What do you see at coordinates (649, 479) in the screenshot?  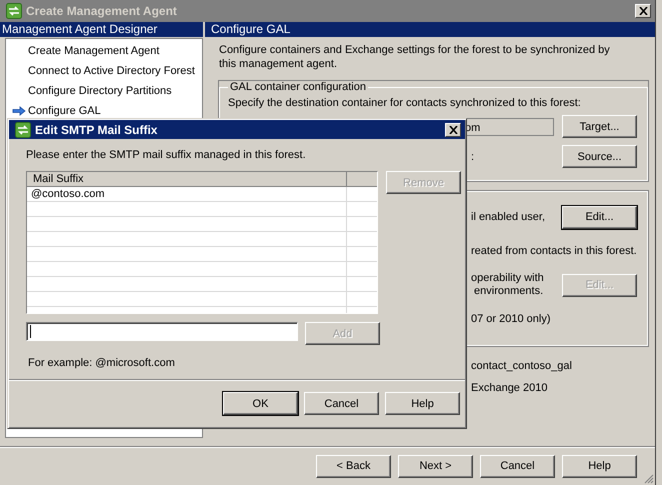 I see `resize-grip` at bounding box center [649, 479].